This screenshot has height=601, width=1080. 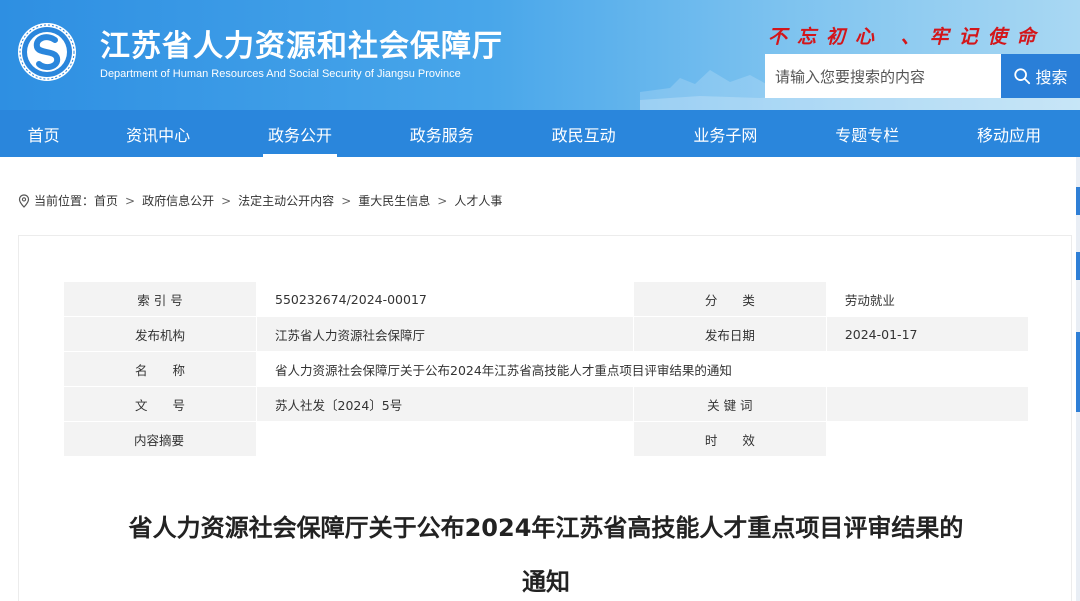 What do you see at coordinates (729, 299) in the screenshot?
I see `category-label: 分 类` at bounding box center [729, 299].